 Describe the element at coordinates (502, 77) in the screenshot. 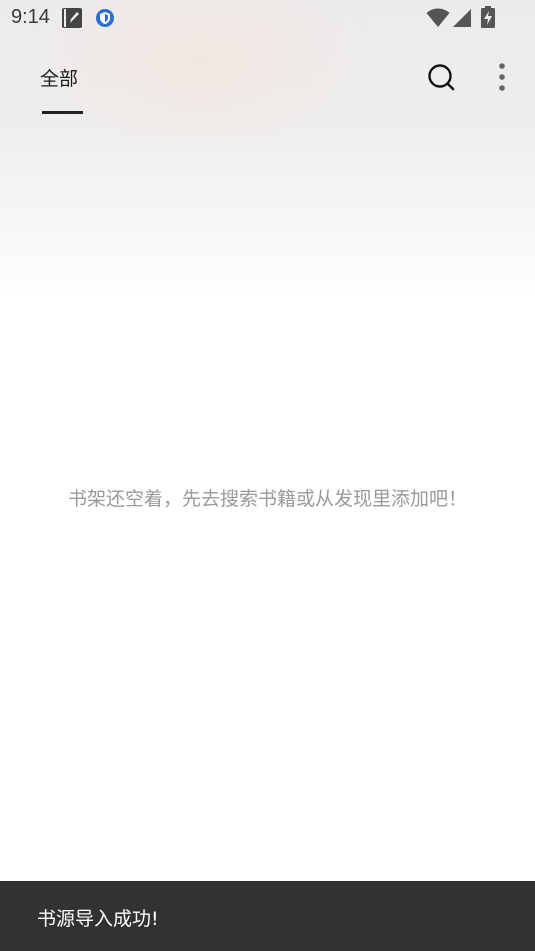

I see `more-vert-icon` at that location.